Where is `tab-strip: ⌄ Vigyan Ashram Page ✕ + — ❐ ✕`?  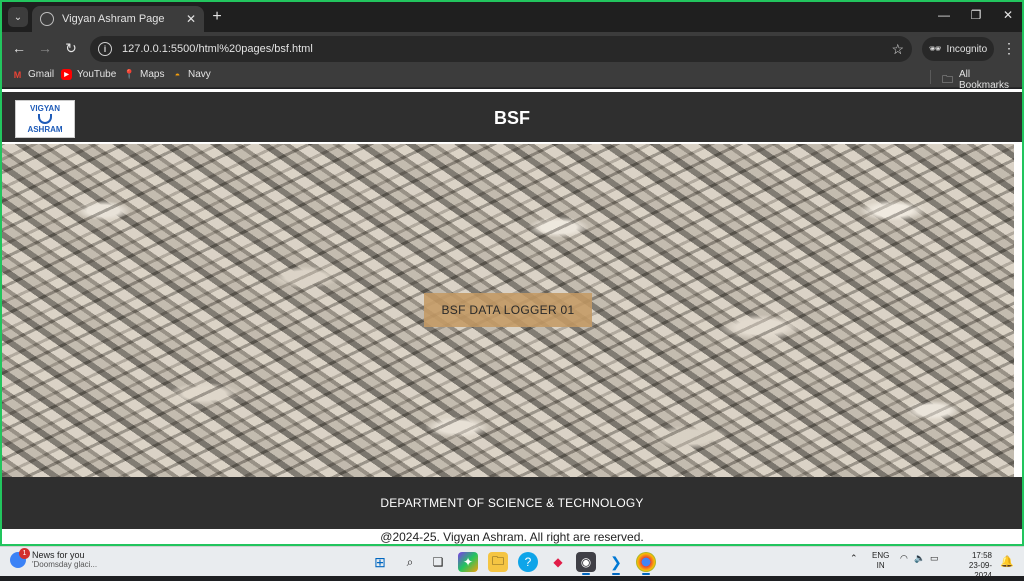 tab-strip: ⌄ Vigyan Ashram Page ✕ + — ❐ ✕ is located at coordinates (512, 17).